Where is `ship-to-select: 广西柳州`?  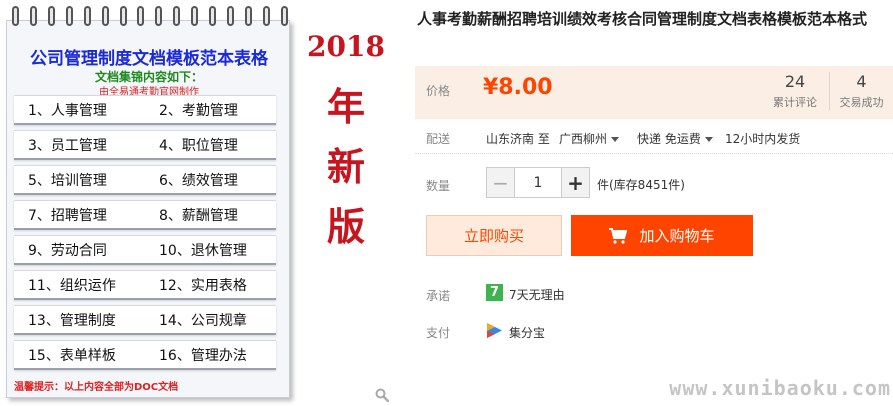 ship-to-select: 广西柳州 is located at coordinates (589, 138).